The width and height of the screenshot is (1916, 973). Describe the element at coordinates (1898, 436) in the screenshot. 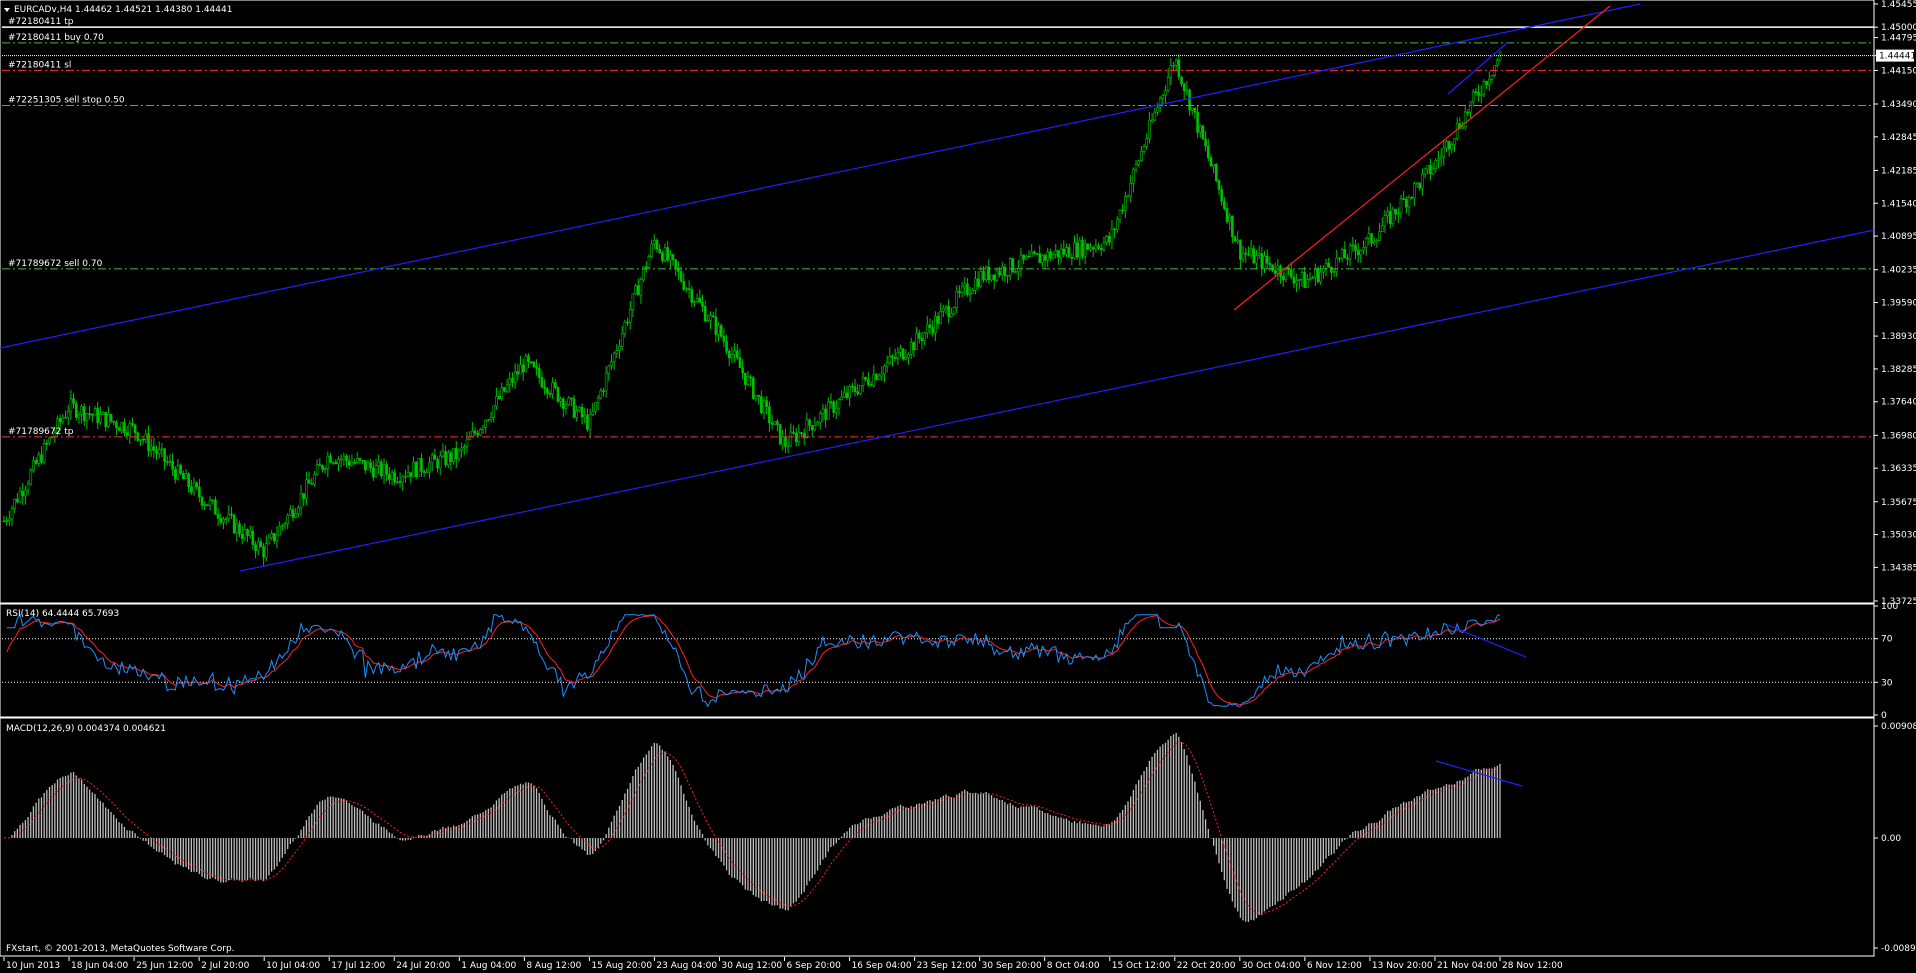

I see `price-tick-label: 1.36980` at that location.